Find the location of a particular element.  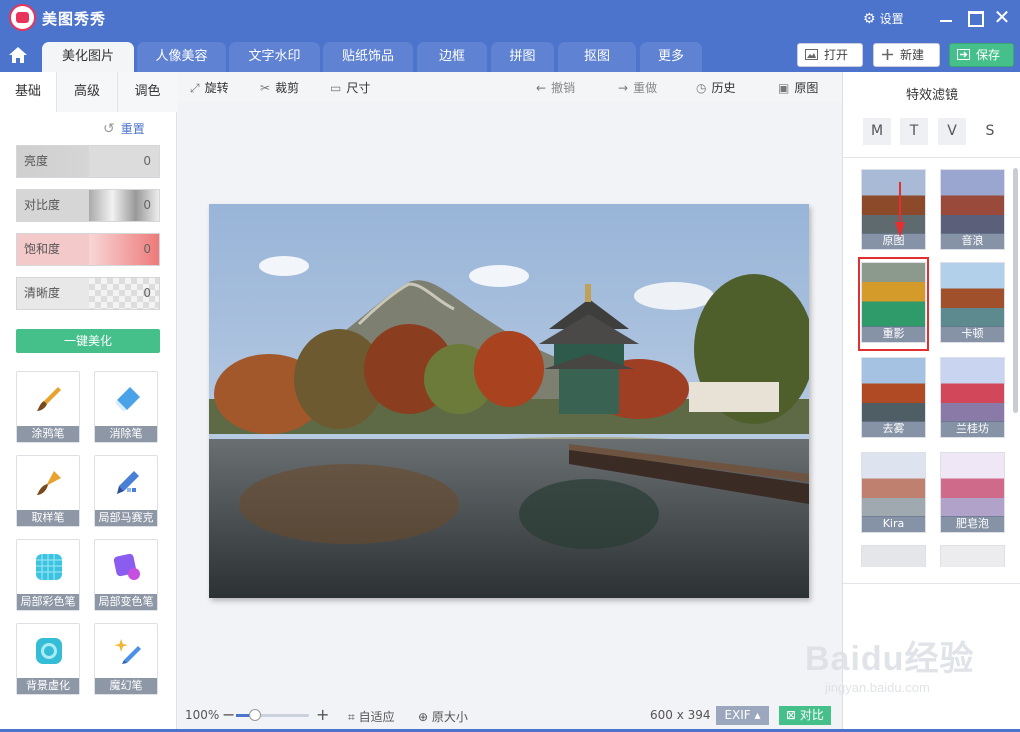

redo-button: → 重做 is located at coordinates (637, 87).